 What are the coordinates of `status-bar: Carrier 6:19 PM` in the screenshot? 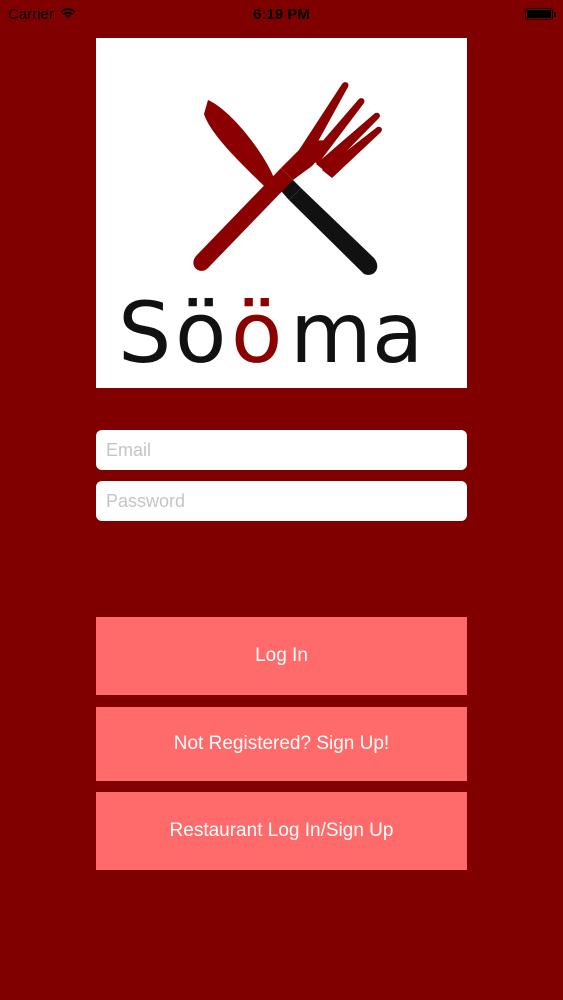 It's located at (281, 15).